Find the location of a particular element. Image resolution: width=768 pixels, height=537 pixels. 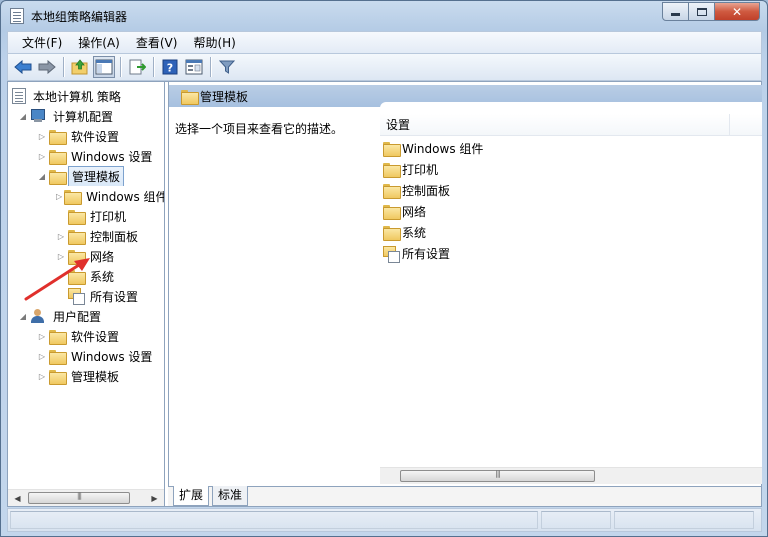

tree-item-label: 所有设置 is located at coordinates (114, 296).